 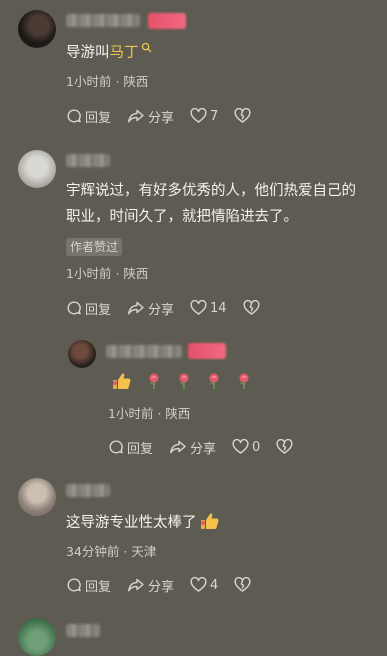 What do you see at coordinates (146, 47) in the screenshot?
I see `search-icon` at bounding box center [146, 47].